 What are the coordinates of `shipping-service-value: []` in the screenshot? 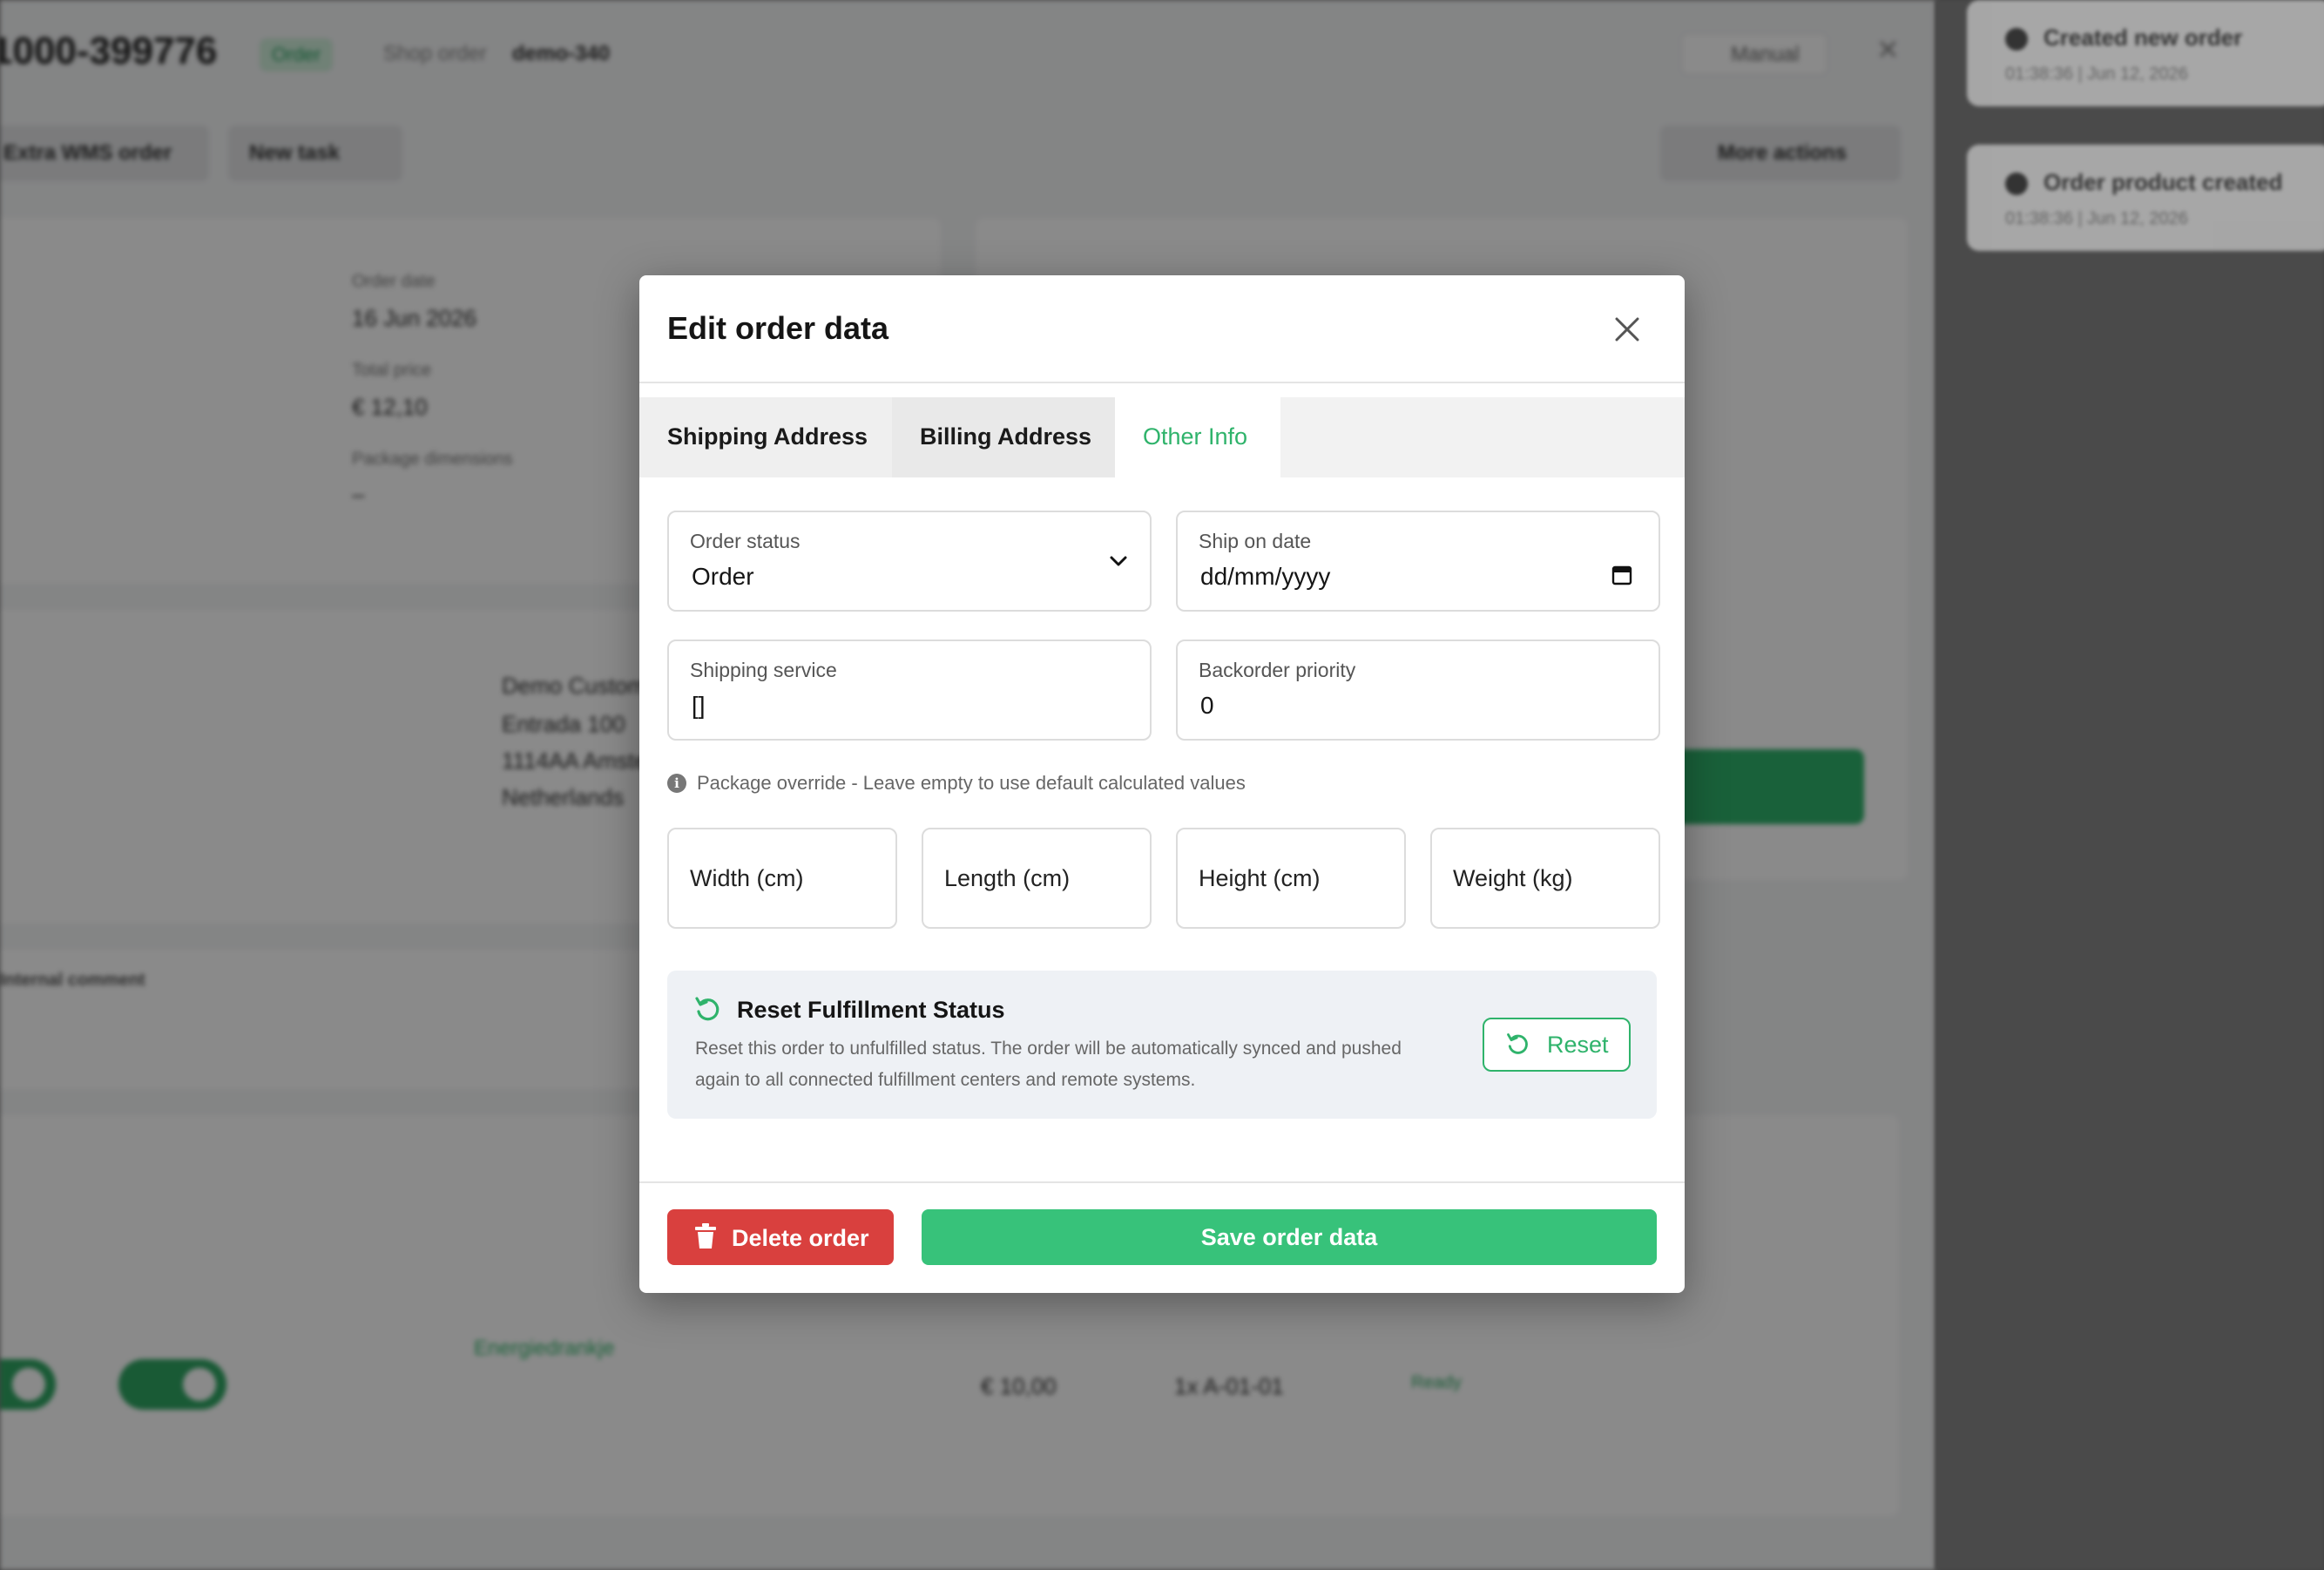 It's located at (699, 705).